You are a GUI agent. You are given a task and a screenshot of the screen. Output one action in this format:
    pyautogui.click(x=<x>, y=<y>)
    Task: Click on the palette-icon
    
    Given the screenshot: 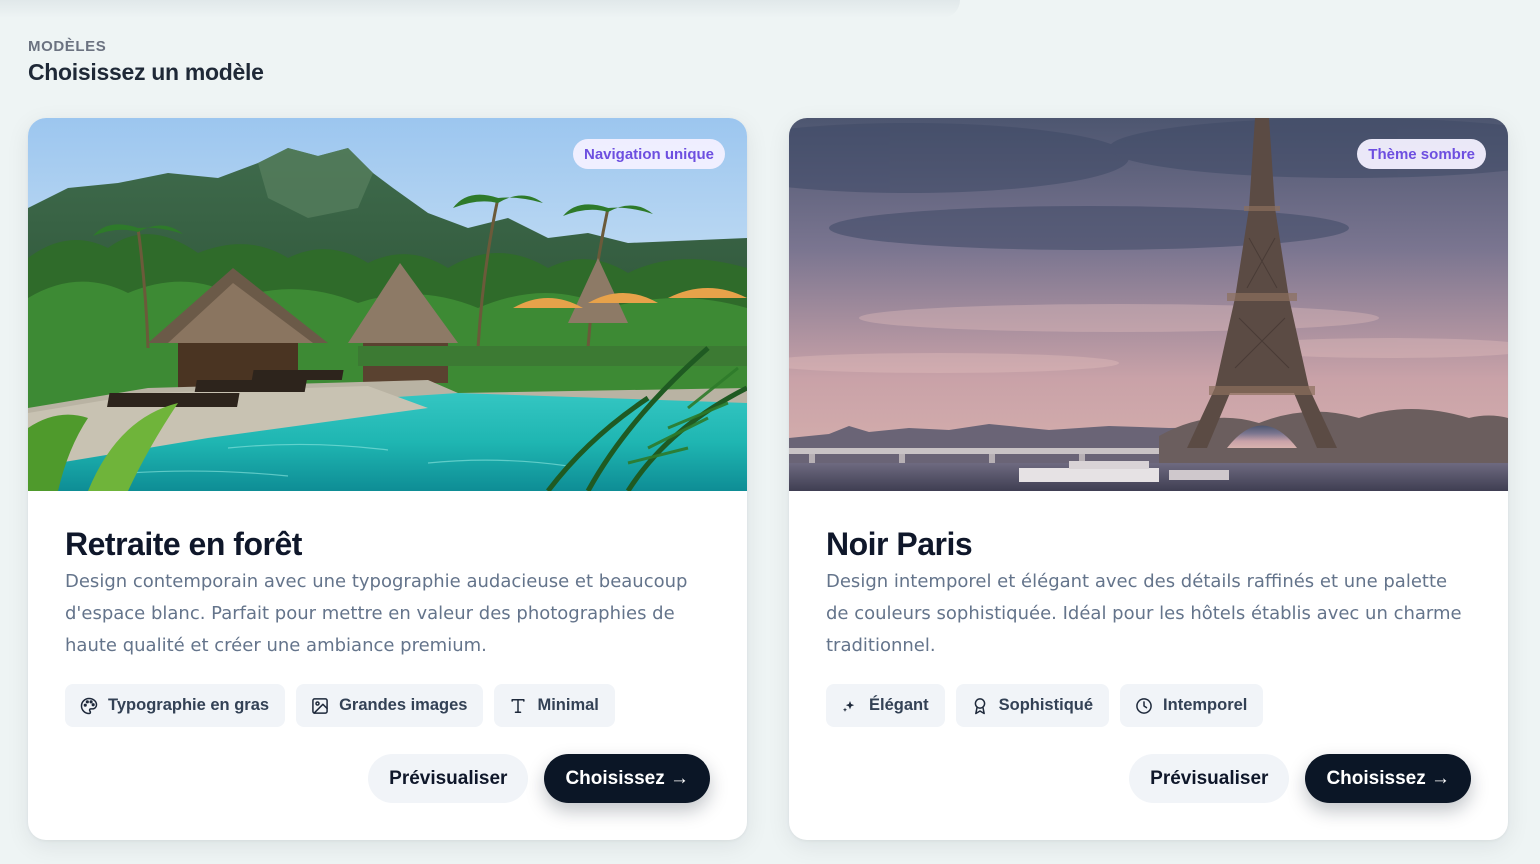 What is the action you would take?
    pyautogui.click(x=89, y=705)
    